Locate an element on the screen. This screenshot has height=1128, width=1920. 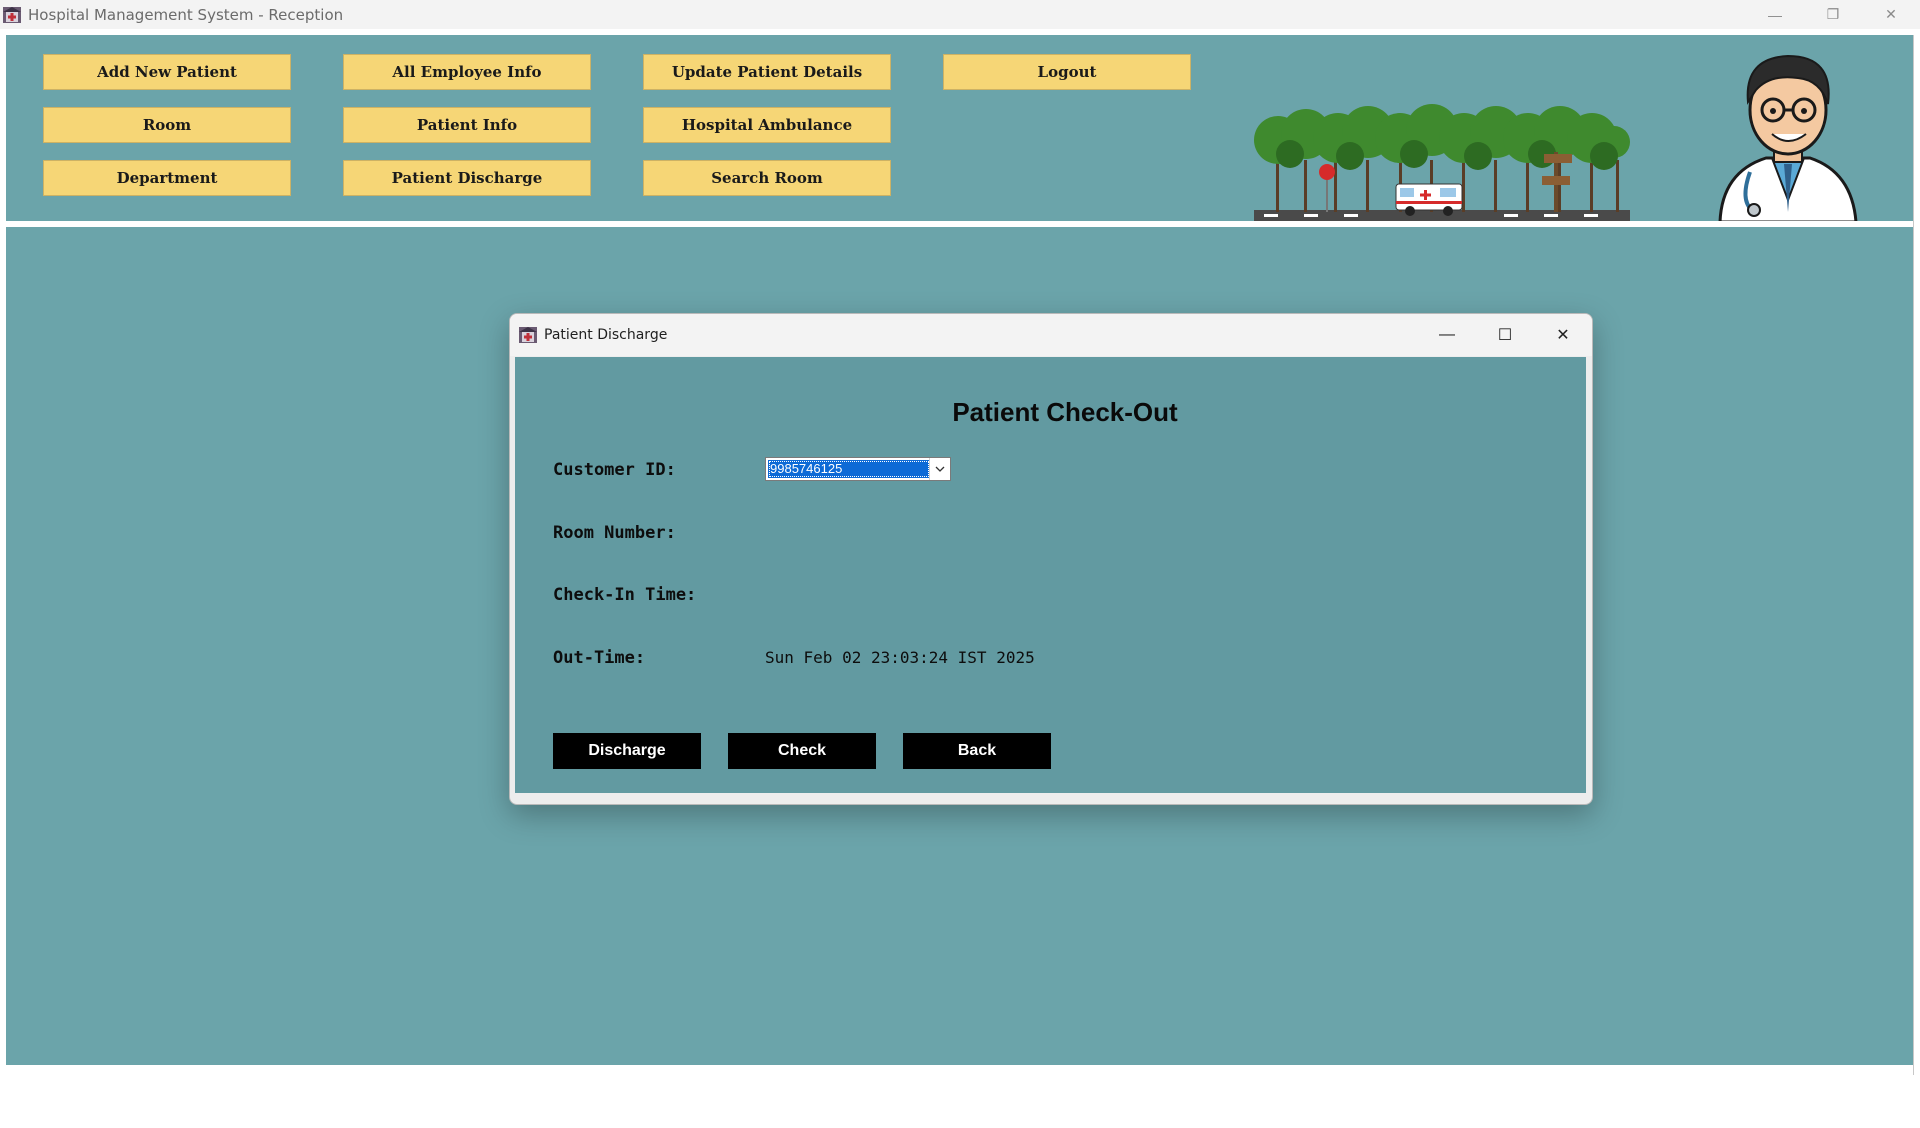
customer-id-select: 9985746125 is located at coordinates (858, 469).